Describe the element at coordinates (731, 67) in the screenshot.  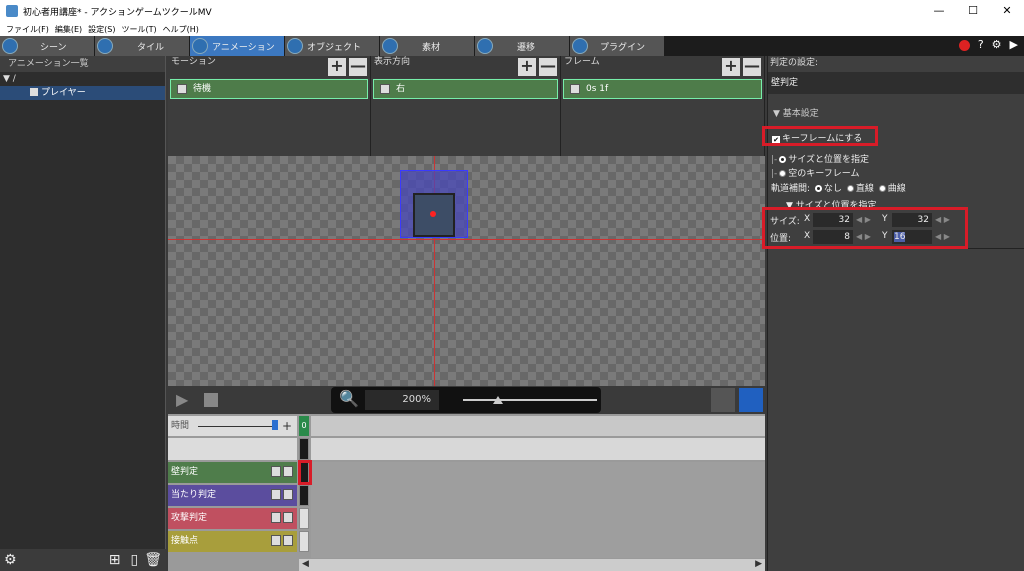
I see `add-frame-button: +` at that location.